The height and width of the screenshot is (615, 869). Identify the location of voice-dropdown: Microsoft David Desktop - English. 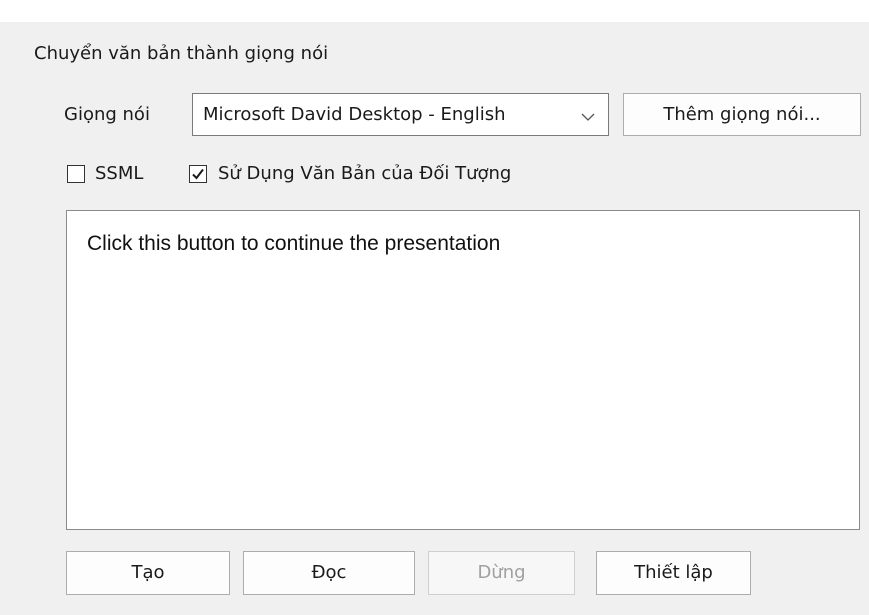
(400, 114).